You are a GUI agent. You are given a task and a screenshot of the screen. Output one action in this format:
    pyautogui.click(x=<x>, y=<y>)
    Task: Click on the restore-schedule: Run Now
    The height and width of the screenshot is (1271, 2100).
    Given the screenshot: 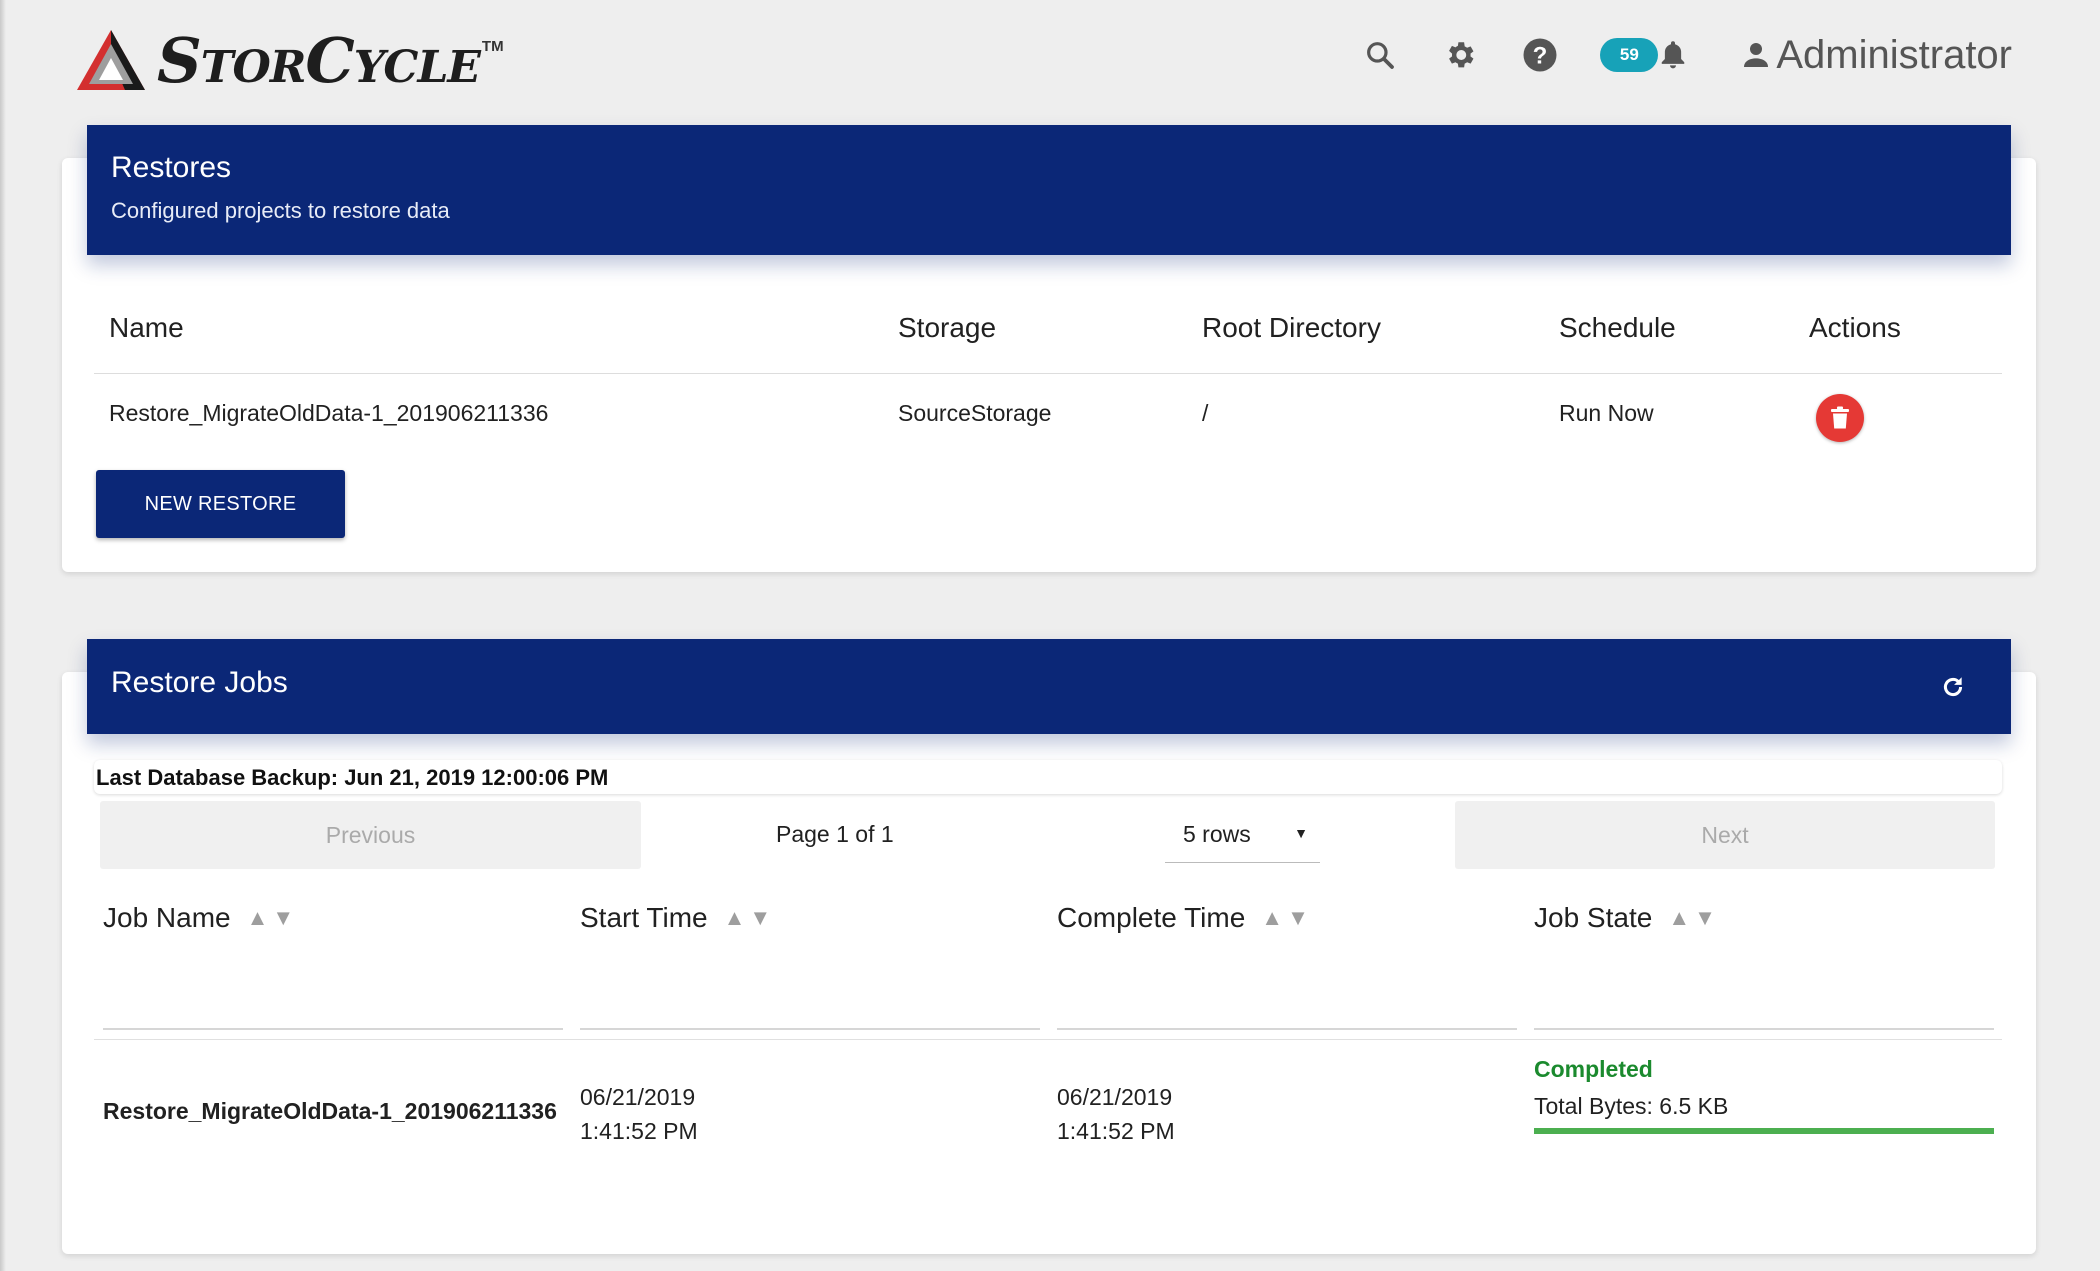 What is the action you would take?
    pyautogui.click(x=1606, y=413)
    